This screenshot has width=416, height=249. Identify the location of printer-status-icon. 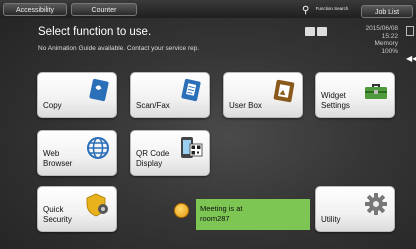
(310, 31).